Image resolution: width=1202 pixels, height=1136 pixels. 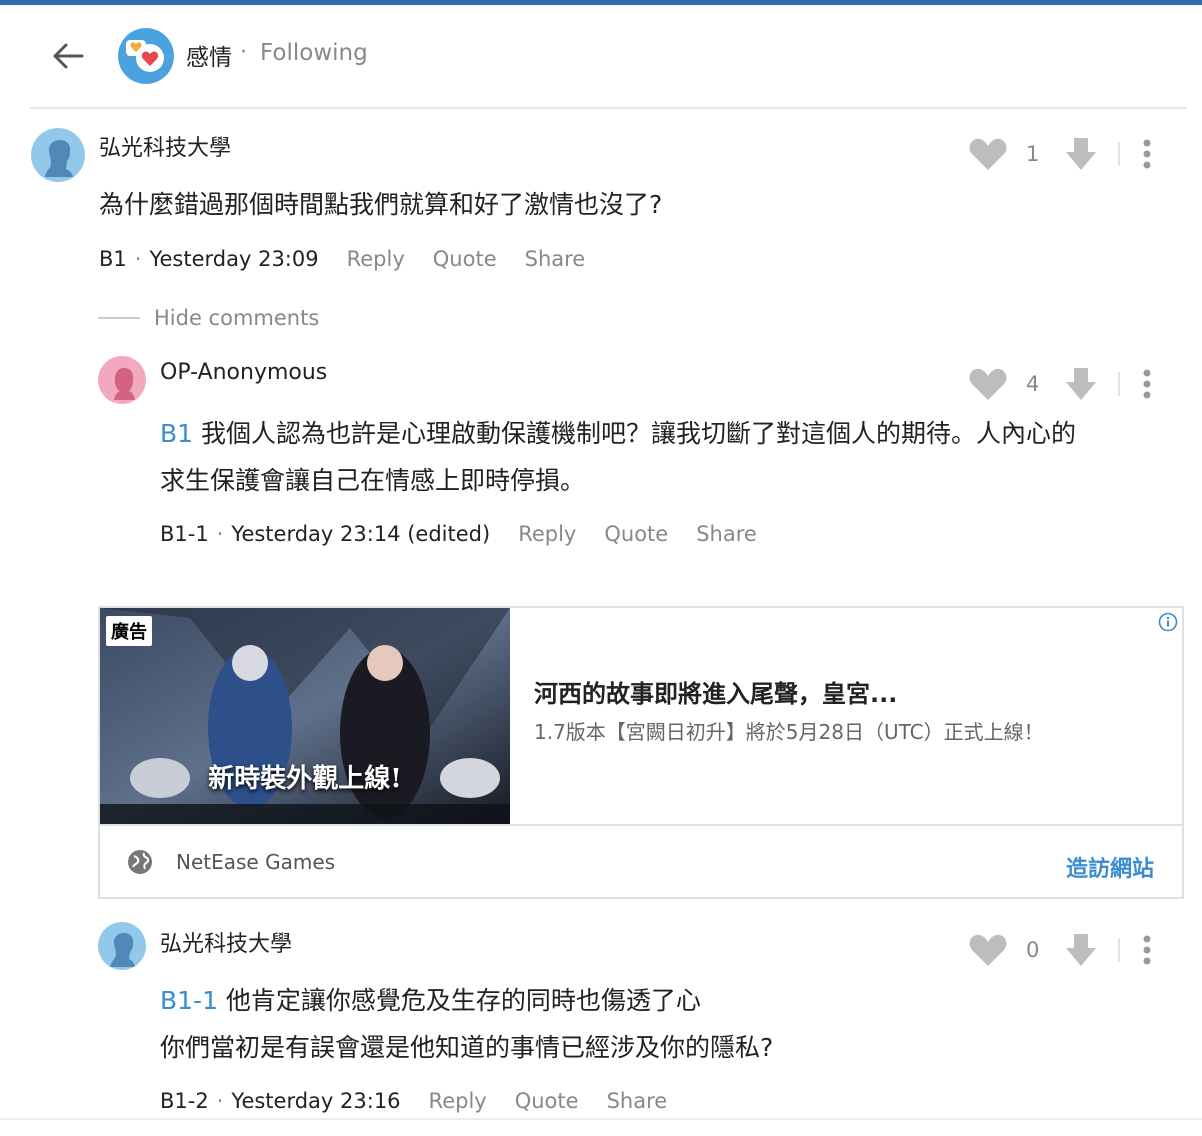 What do you see at coordinates (1033, 154) in the screenshot?
I see `like-count: 1` at bounding box center [1033, 154].